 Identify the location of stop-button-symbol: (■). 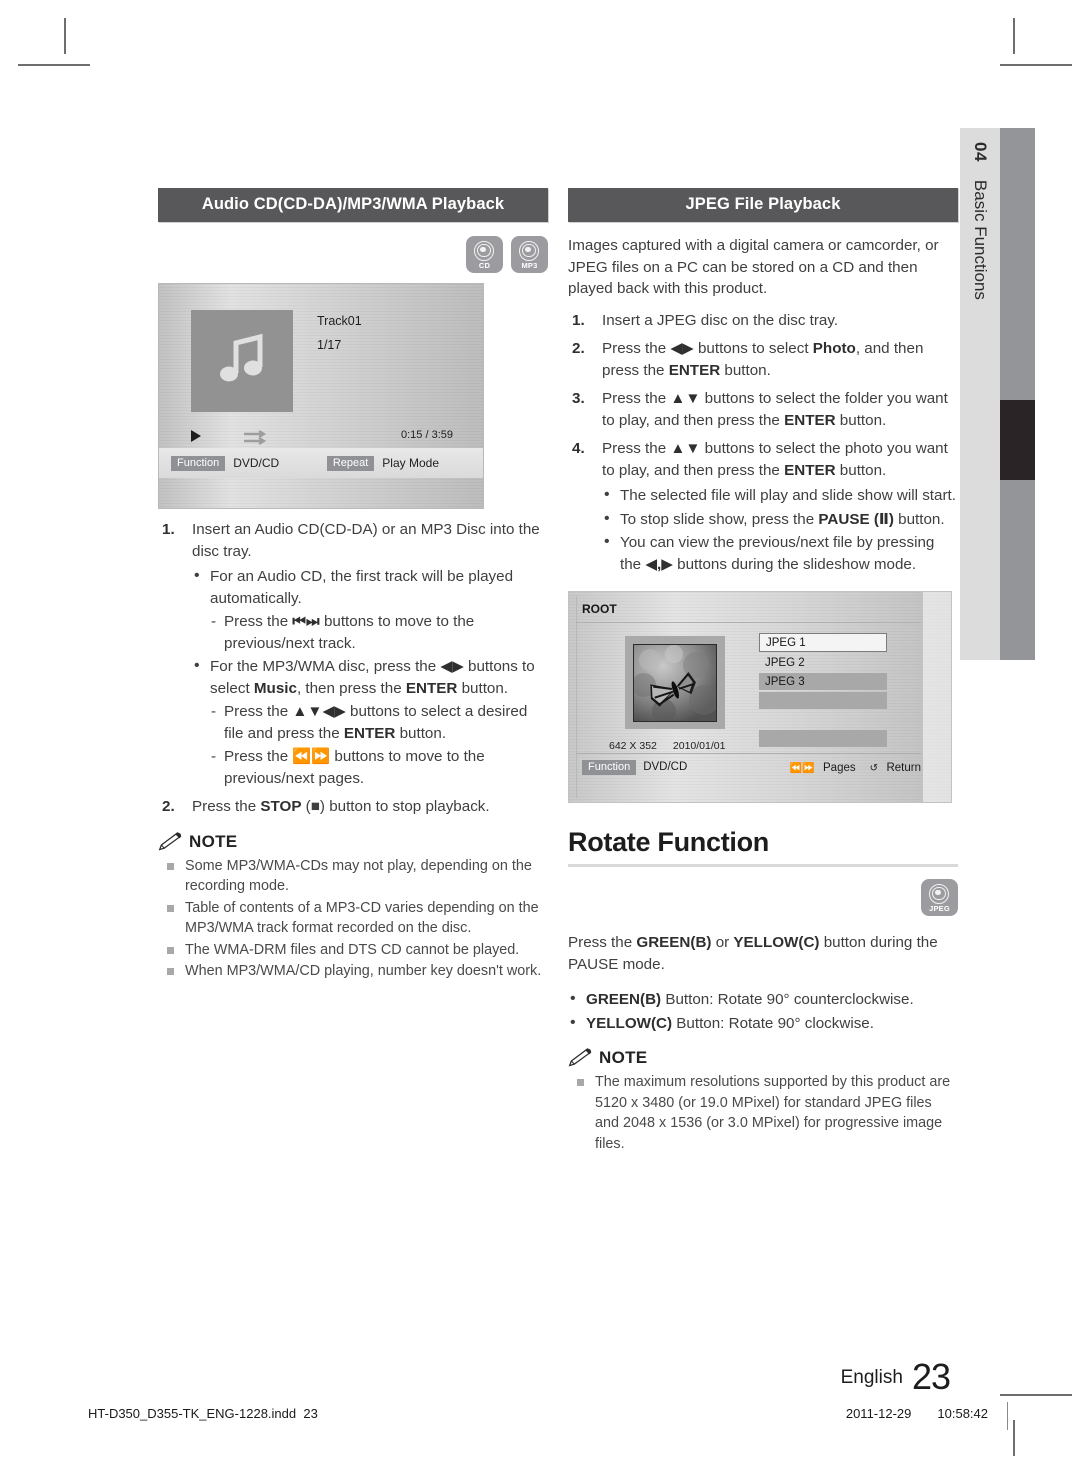
(315, 806).